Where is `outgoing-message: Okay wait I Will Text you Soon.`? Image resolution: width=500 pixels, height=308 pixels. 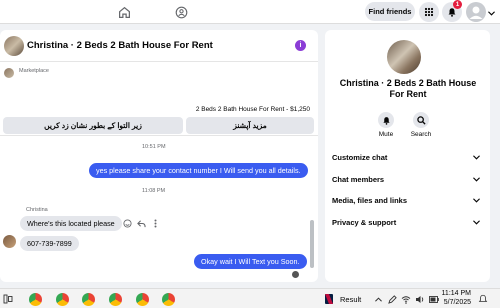
outgoing-message: Okay wait I Will Text you Soon. is located at coordinates (250, 261).